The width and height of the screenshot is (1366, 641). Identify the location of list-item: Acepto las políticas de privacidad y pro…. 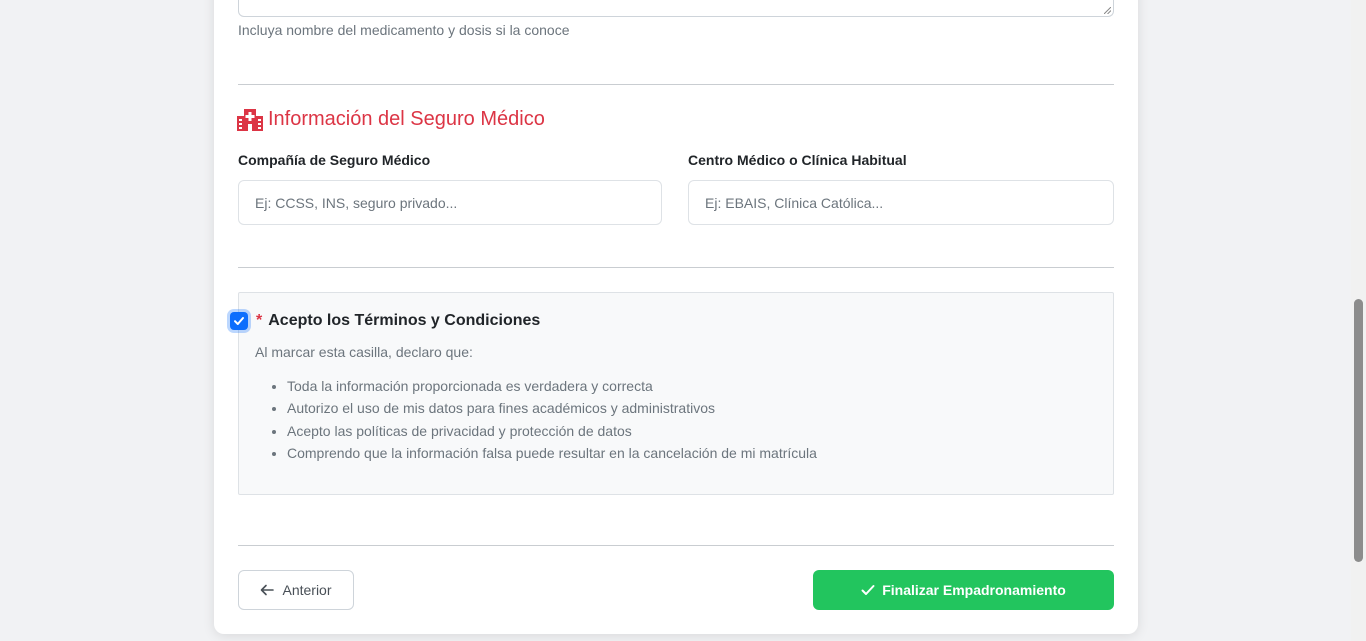
(552, 431).